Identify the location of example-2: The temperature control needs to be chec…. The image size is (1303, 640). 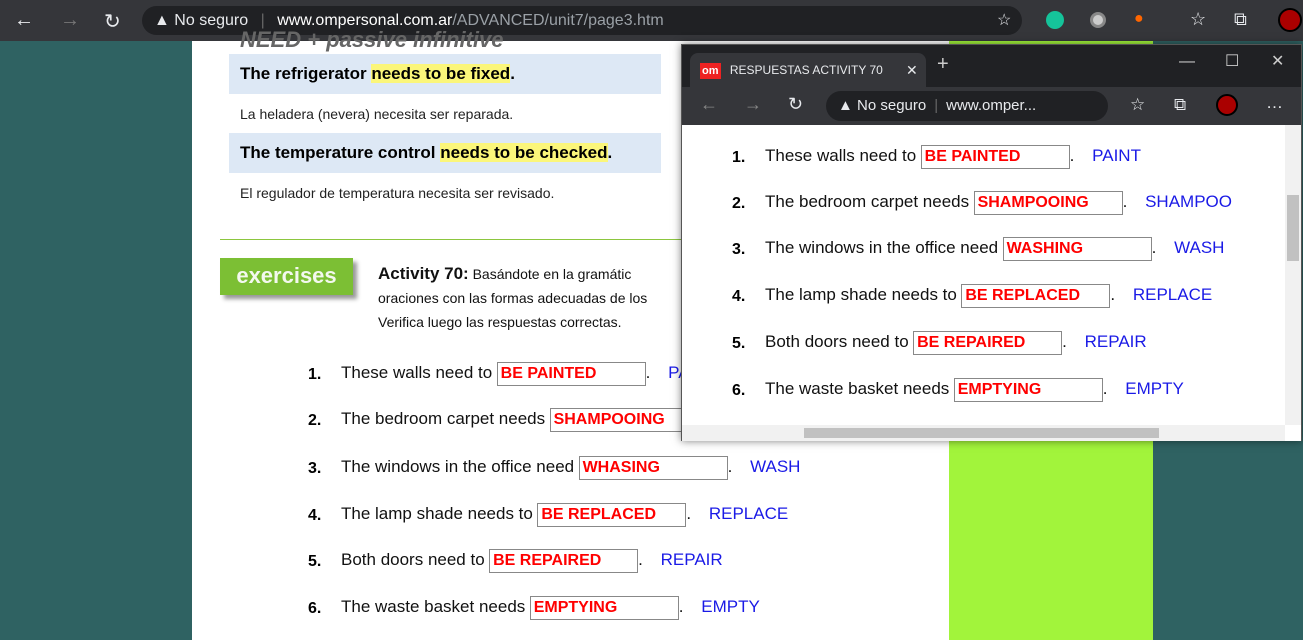
(445, 153).